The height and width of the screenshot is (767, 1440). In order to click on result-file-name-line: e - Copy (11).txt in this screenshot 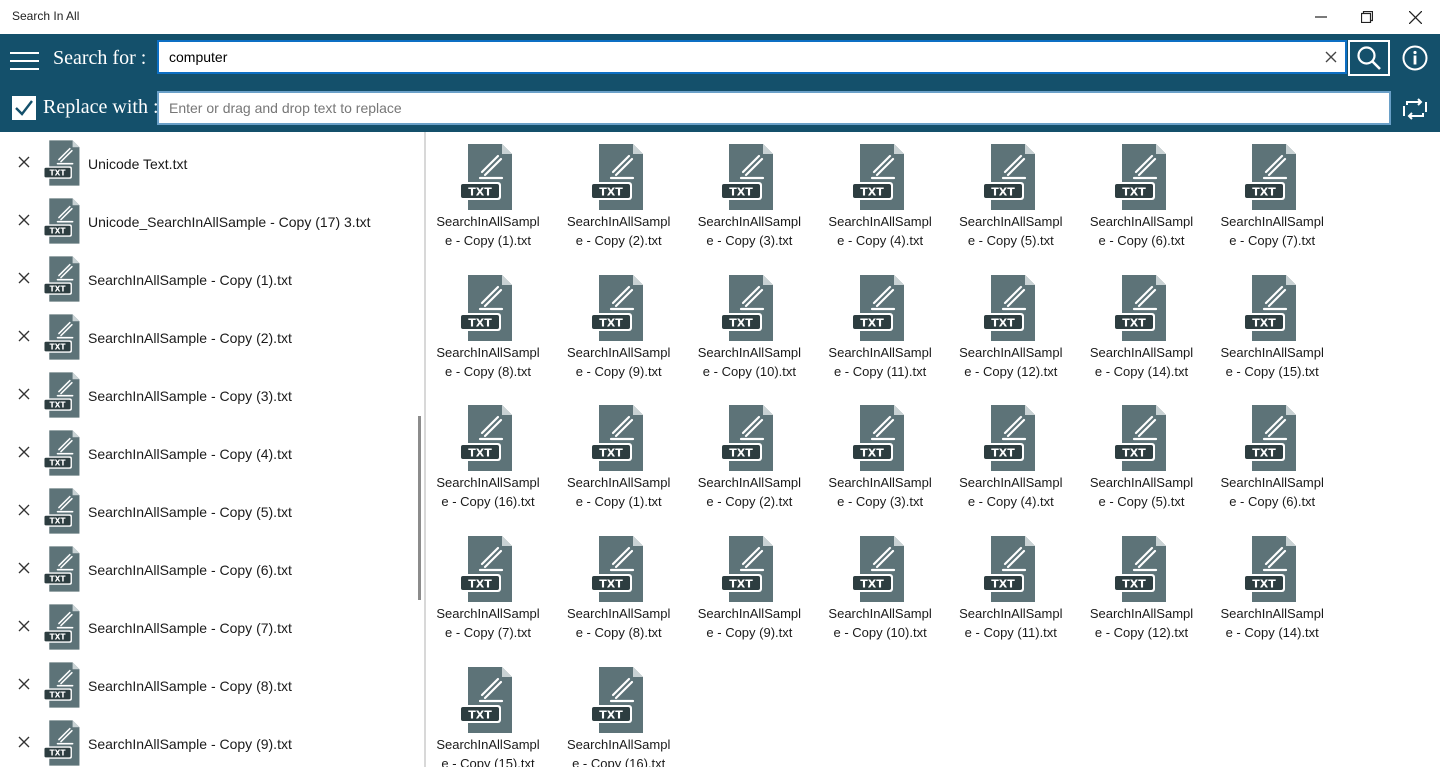, I will do `click(1010, 633)`.